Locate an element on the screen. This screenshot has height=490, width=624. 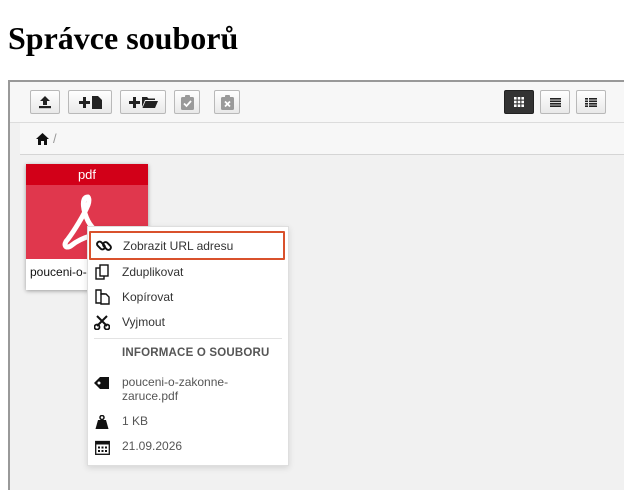
file-info-size: 1 KB is located at coordinates (188, 421).